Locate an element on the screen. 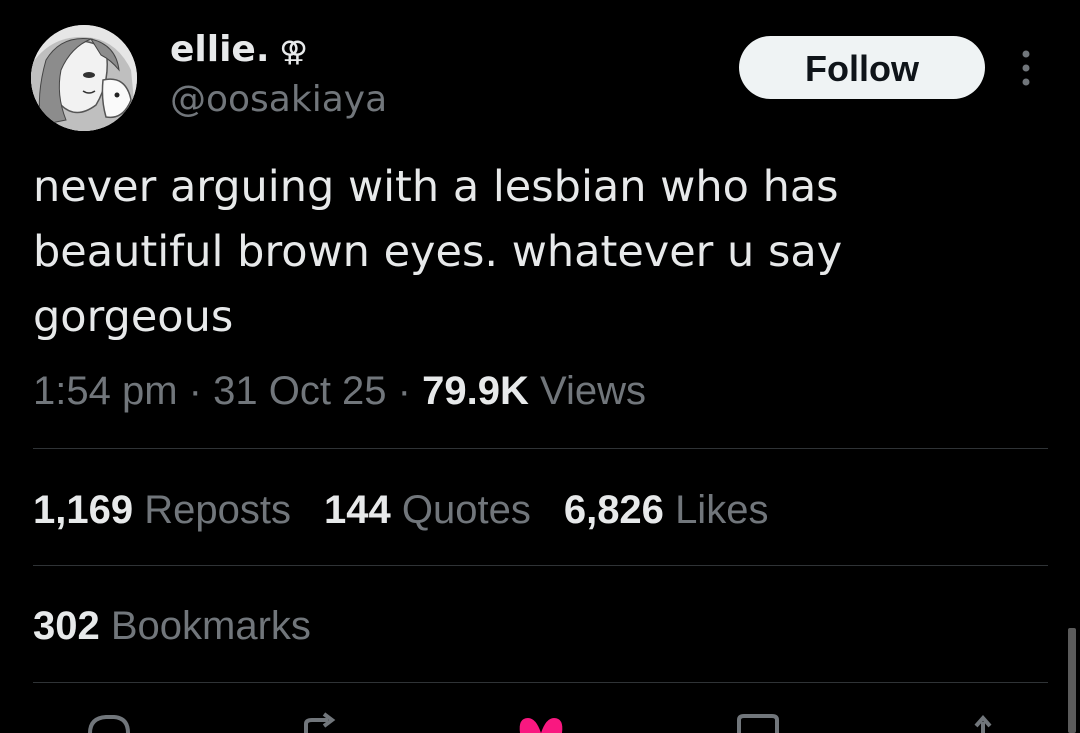  bookmarks-stat: 302 Bookmarks is located at coordinates (172, 626).